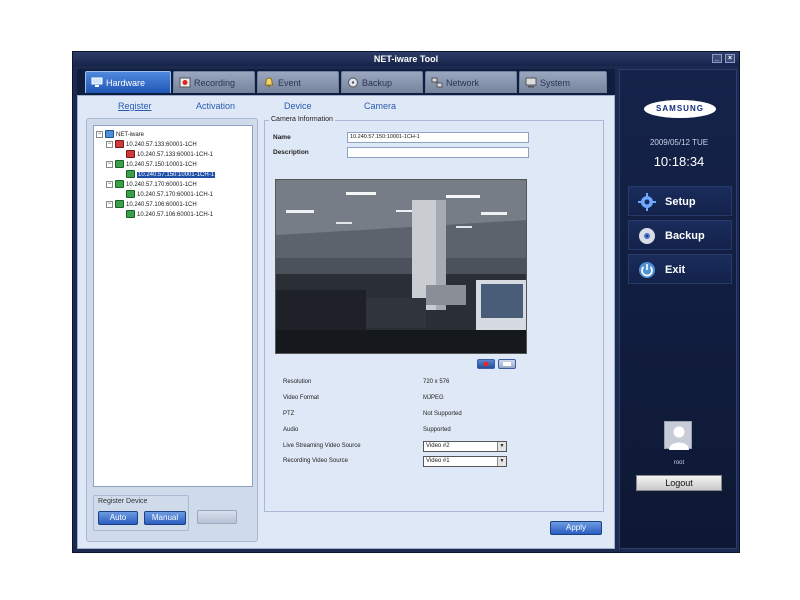 The image size is (800, 600). Describe the element at coordinates (141, 513) in the screenshot. I see `register-device-group: Register Device Auto Manual` at that location.